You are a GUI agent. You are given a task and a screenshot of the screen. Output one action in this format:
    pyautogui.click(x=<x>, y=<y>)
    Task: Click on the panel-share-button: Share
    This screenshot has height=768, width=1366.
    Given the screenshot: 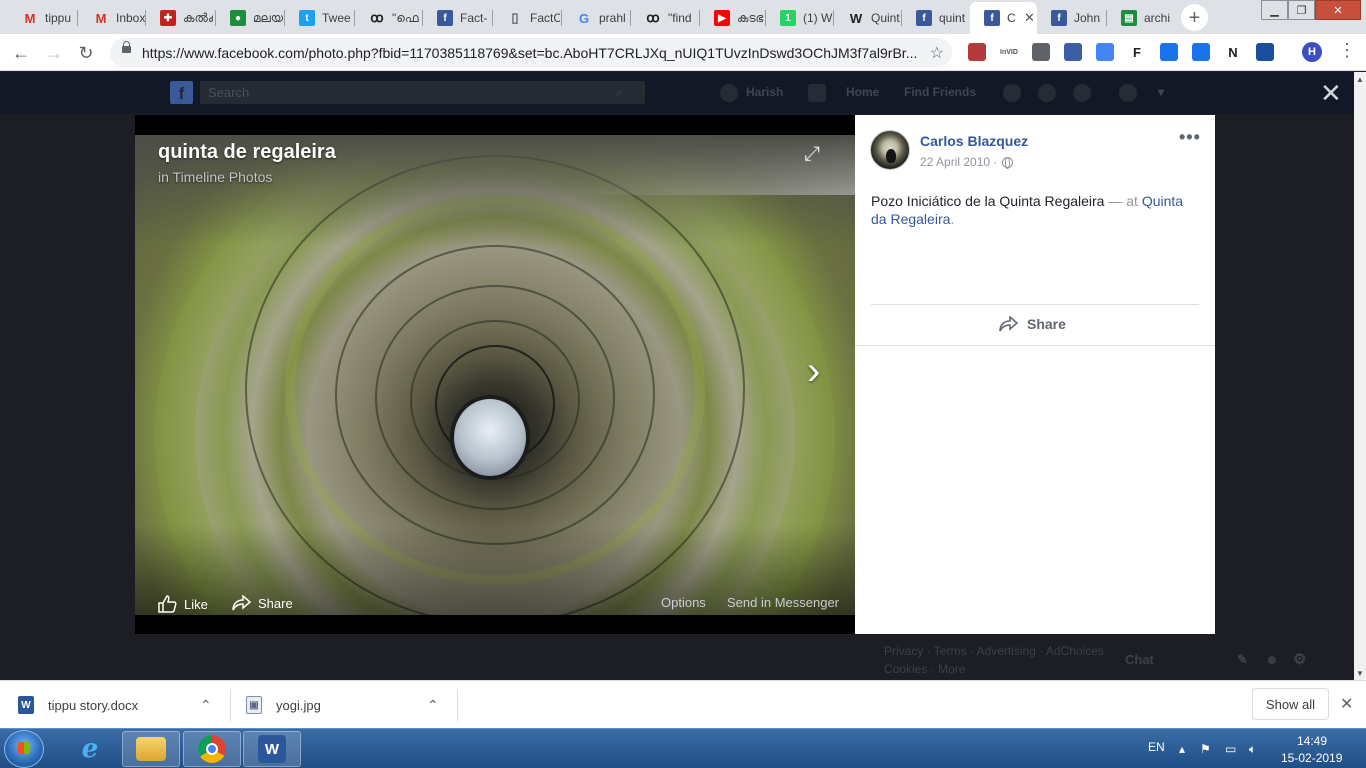 What is the action you would take?
    pyautogui.click(x=1032, y=324)
    